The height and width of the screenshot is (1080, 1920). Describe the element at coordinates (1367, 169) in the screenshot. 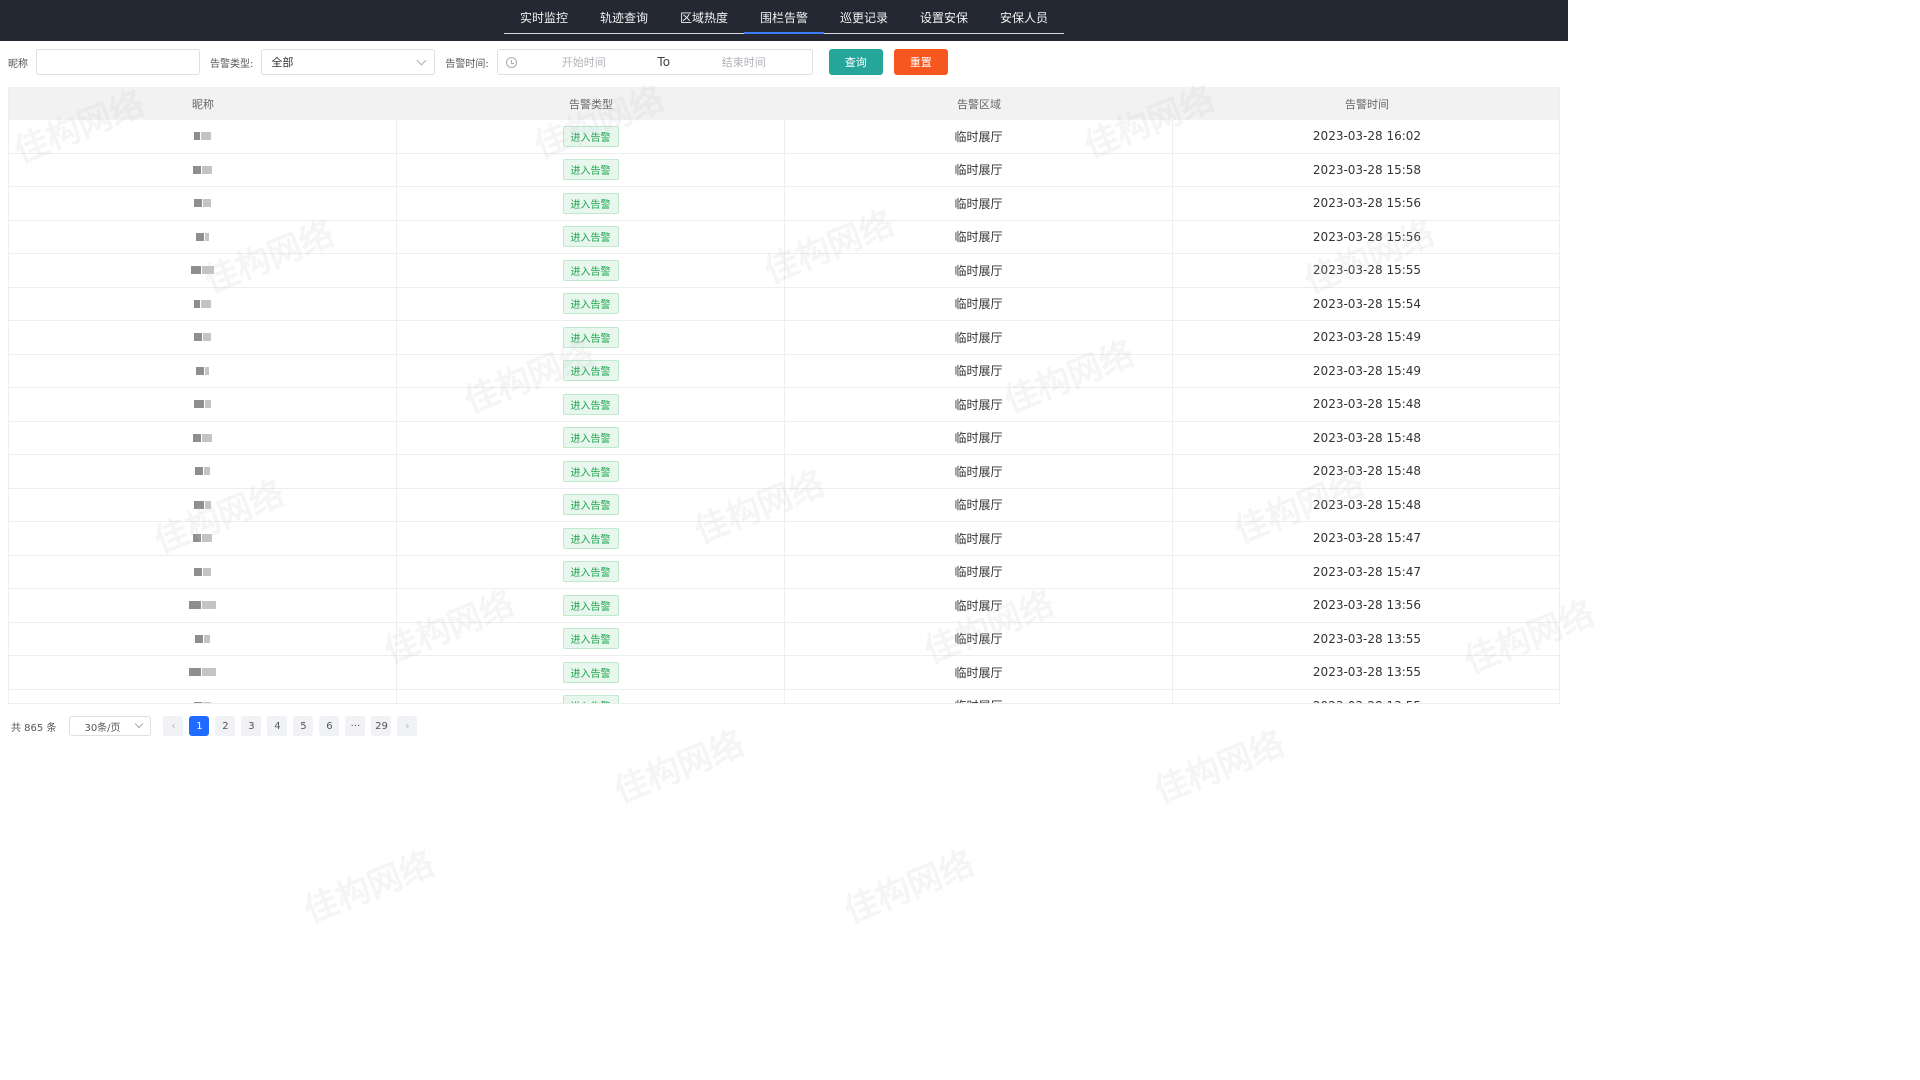

I see `cell-alarm-time: 2023-03-28 15:58` at that location.